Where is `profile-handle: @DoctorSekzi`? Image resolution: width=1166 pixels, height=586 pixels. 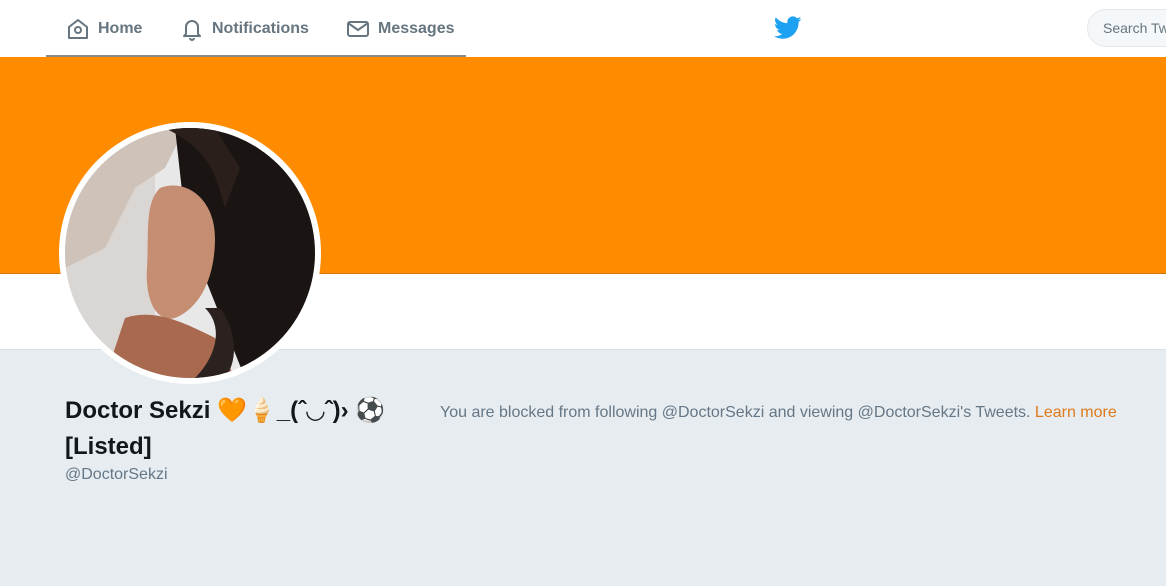 profile-handle: @DoctorSekzi is located at coordinates (116, 474).